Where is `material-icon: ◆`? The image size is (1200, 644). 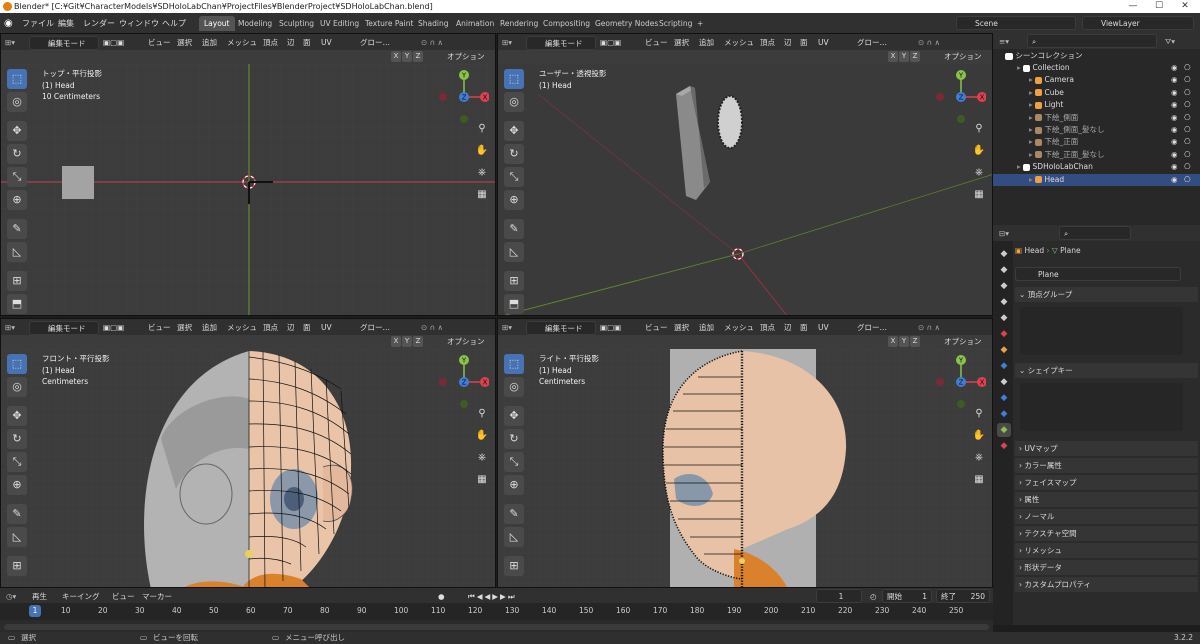
material-icon: ◆ is located at coordinates (1004, 446).